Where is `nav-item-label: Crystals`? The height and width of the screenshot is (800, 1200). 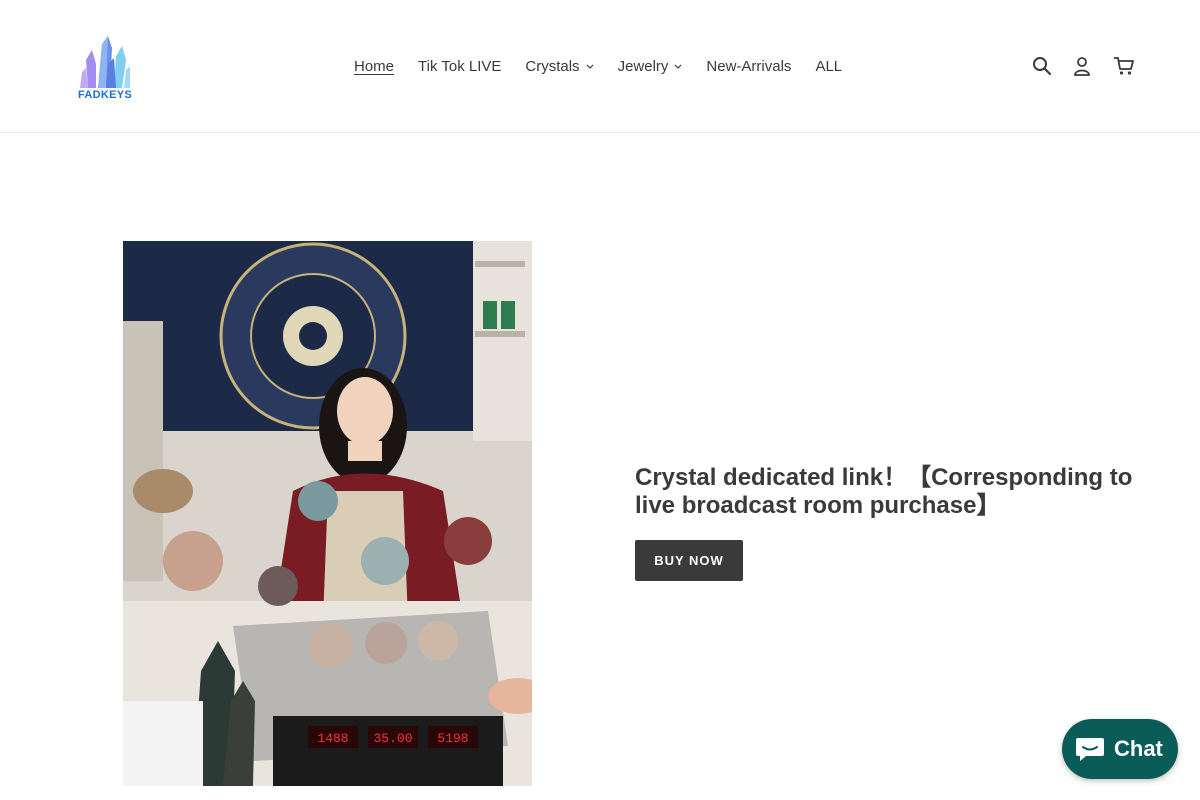
nav-item-label: Crystals is located at coordinates (552, 66).